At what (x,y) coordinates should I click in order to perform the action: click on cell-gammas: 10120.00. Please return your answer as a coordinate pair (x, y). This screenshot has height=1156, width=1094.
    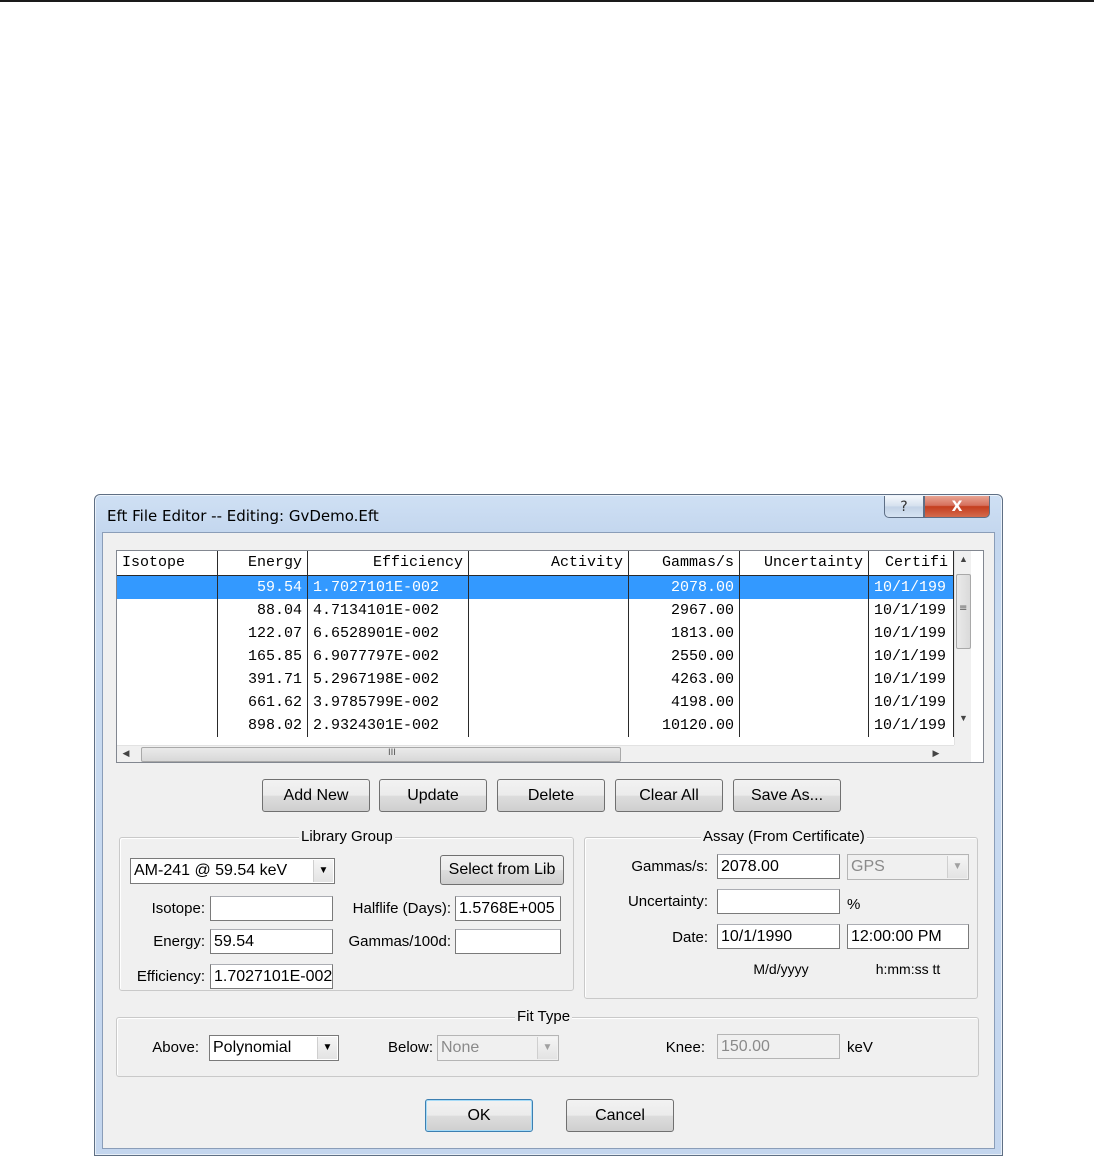
    Looking at the image, I should click on (684, 725).